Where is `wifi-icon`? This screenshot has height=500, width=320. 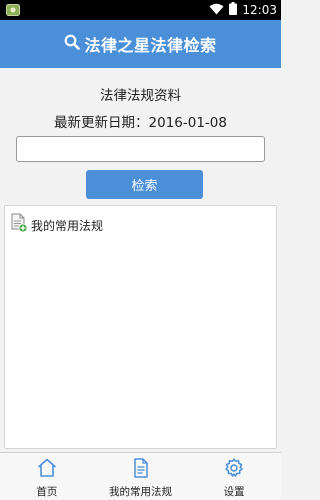
wifi-icon is located at coordinates (216, 10).